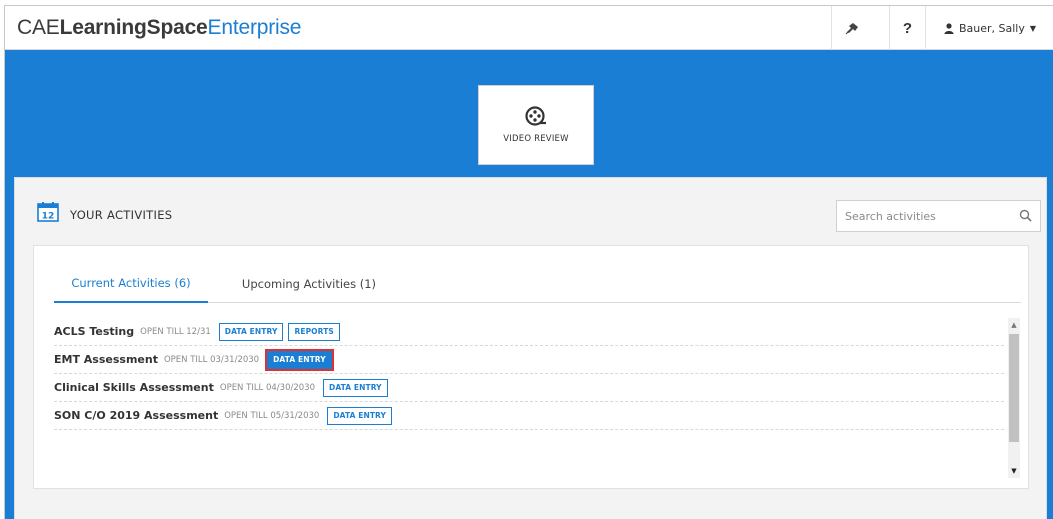 The image size is (1053, 519). Describe the element at coordinates (991, 28) in the screenshot. I see `user-name: Bauer, Sally` at that location.